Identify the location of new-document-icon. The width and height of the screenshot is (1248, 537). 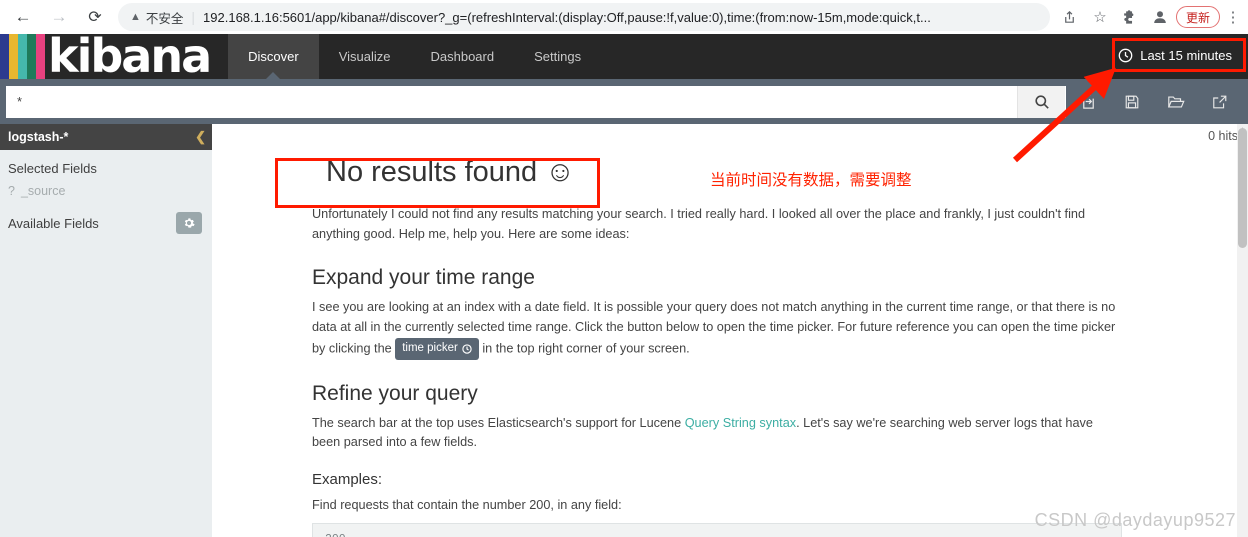
(1088, 101).